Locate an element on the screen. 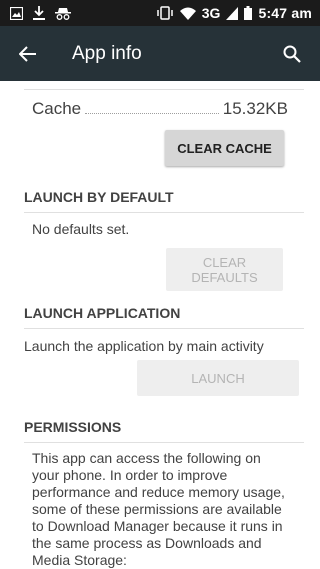 The height and width of the screenshot is (569, 320). permissions-header: PERMISSIONS is located at coordinates (164, 431).